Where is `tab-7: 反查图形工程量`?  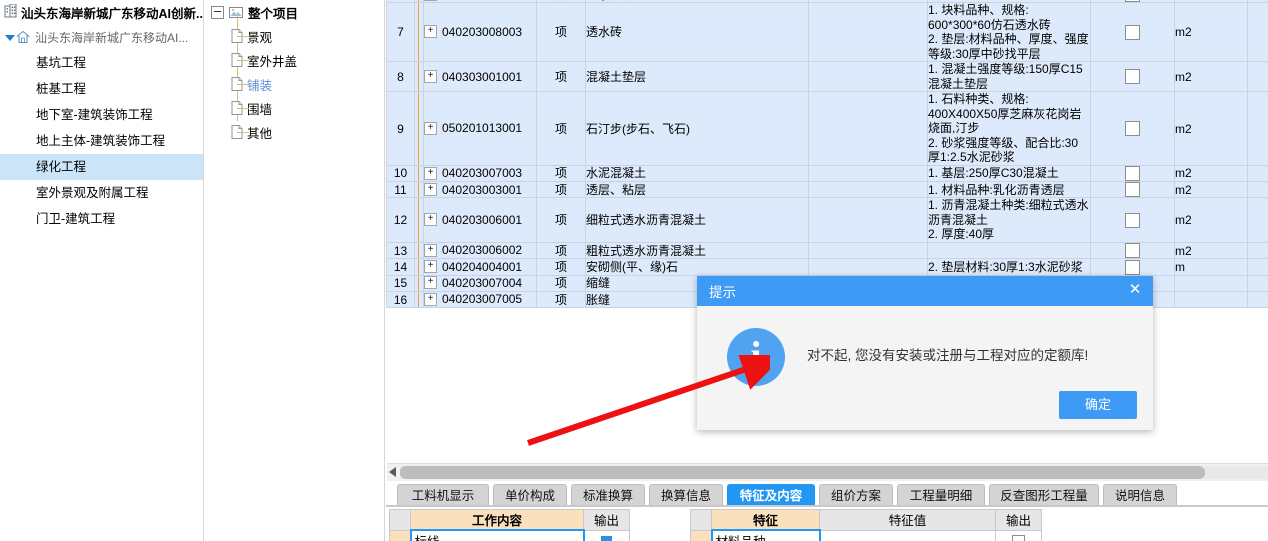
tab-7: 反查图形工程量 is located at coordinates (1044, 495).